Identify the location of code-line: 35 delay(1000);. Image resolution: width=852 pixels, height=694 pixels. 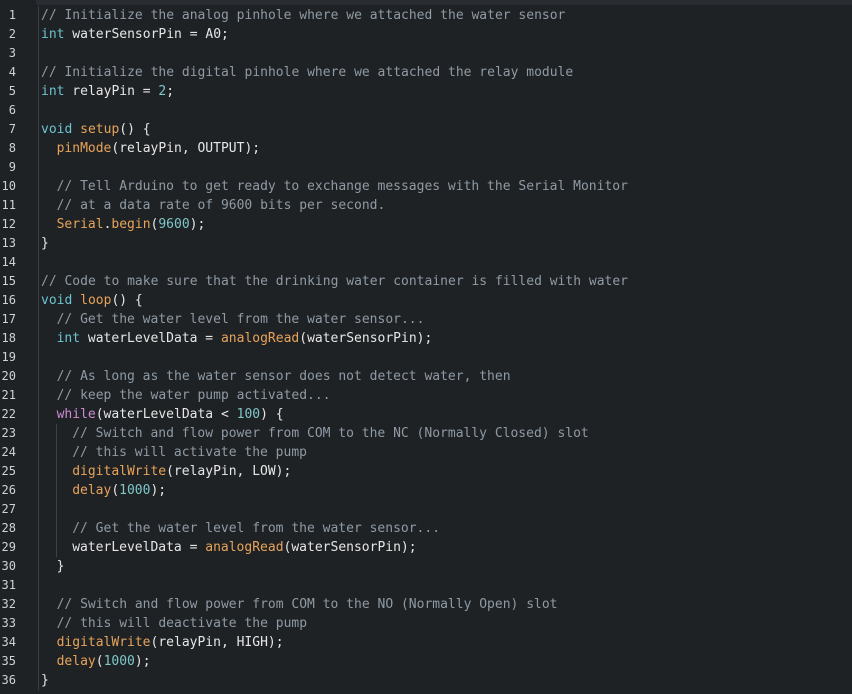
(426, 661).